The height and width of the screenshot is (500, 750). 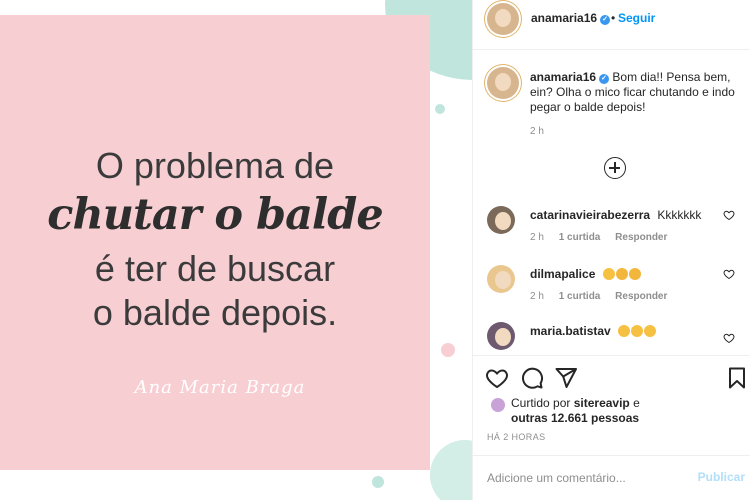 What do you see at coordinates (570, 77) in the screenshot?
I see `caption-username: anamaria16 ✓` at bounding box center [570, 77].